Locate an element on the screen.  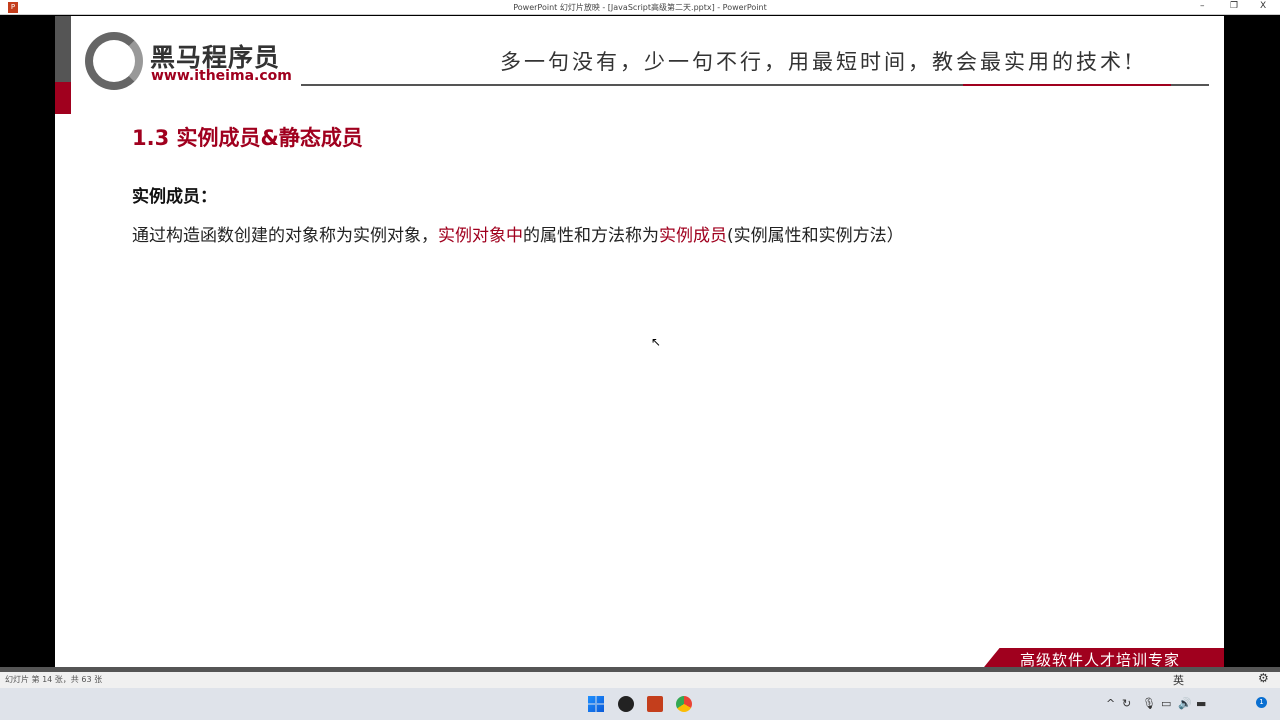
decor-bar-gray is located at coordinates (63, 49).